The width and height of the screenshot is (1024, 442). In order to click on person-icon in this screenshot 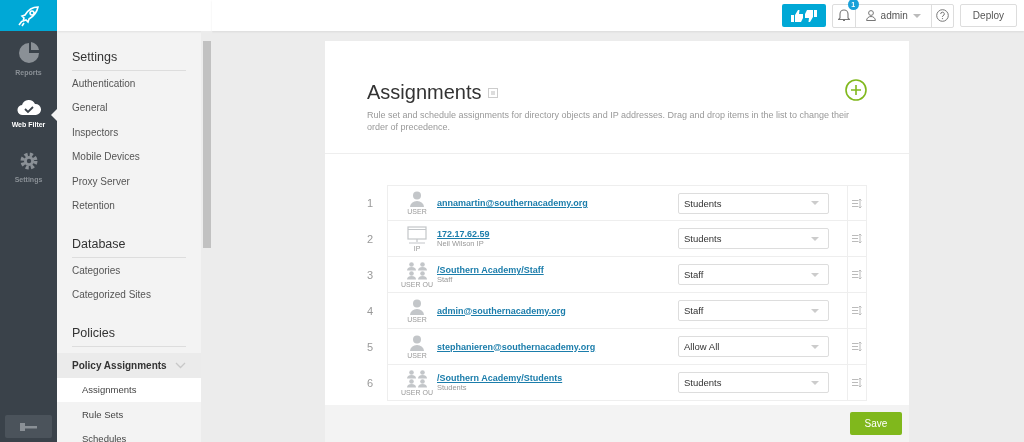, I will do `click(870, 15)`.